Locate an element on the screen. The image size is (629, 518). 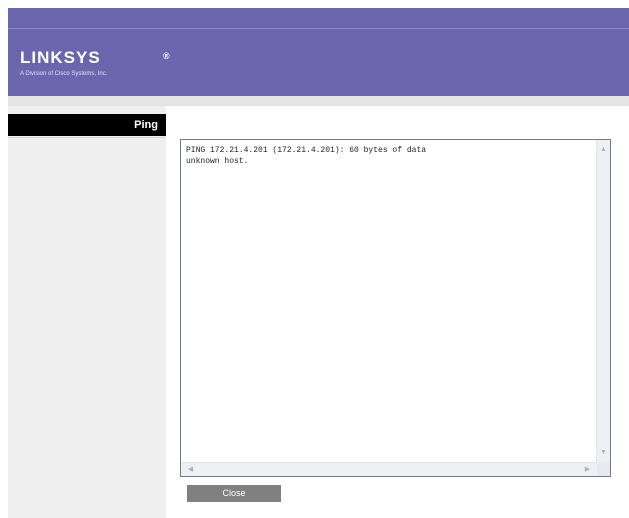
scrollbar-corner is located at coordinates (603, 469).